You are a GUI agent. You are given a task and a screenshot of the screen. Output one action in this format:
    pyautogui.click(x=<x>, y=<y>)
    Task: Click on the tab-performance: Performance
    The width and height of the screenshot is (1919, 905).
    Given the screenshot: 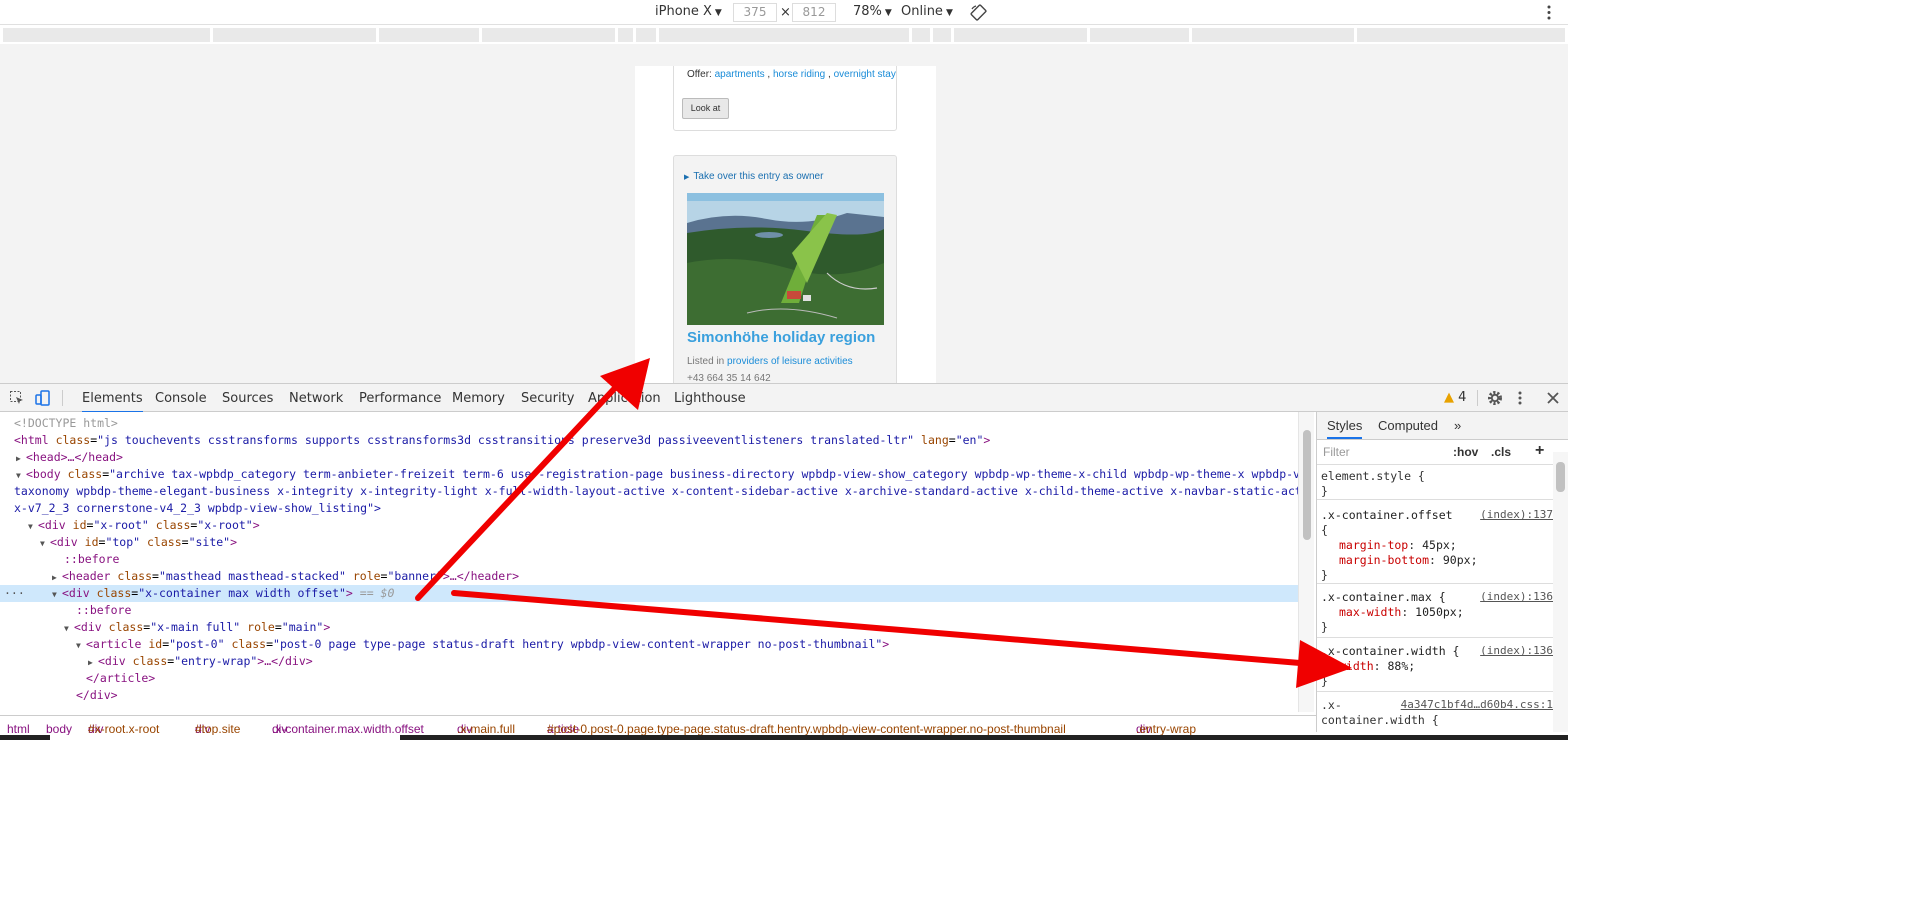 What is the action you would take?
    pyautogui.click(x=400, y=398)
    